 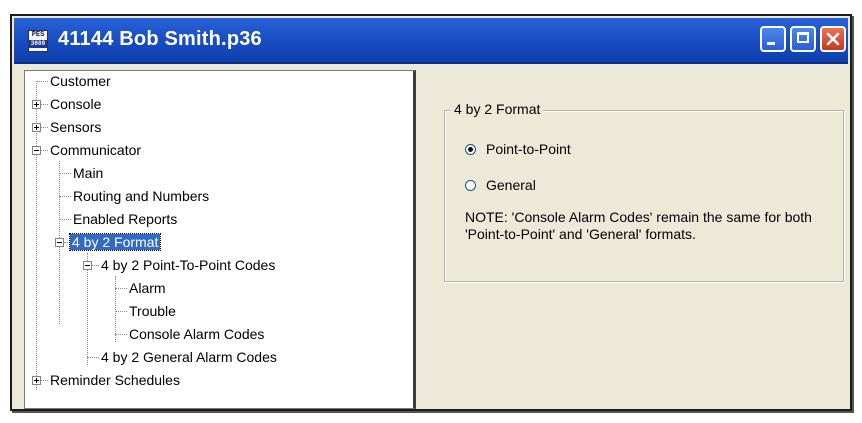 What do you see at coordinates (511, 185) in the screenshot?
I see `radio-label: General` at bounding box center [511, 185].